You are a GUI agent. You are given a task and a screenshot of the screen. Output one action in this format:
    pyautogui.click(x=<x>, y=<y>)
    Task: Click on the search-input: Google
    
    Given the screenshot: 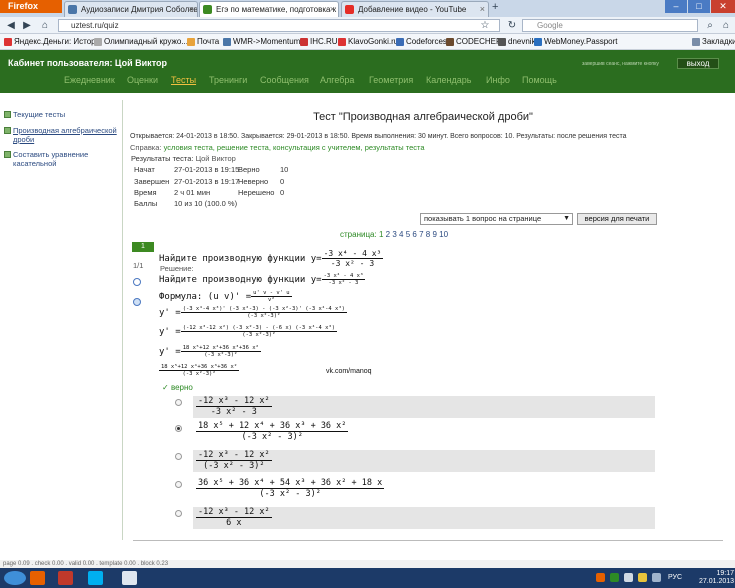 What is the action you would take?
    pyautogui.click(x=610, y=25)
    